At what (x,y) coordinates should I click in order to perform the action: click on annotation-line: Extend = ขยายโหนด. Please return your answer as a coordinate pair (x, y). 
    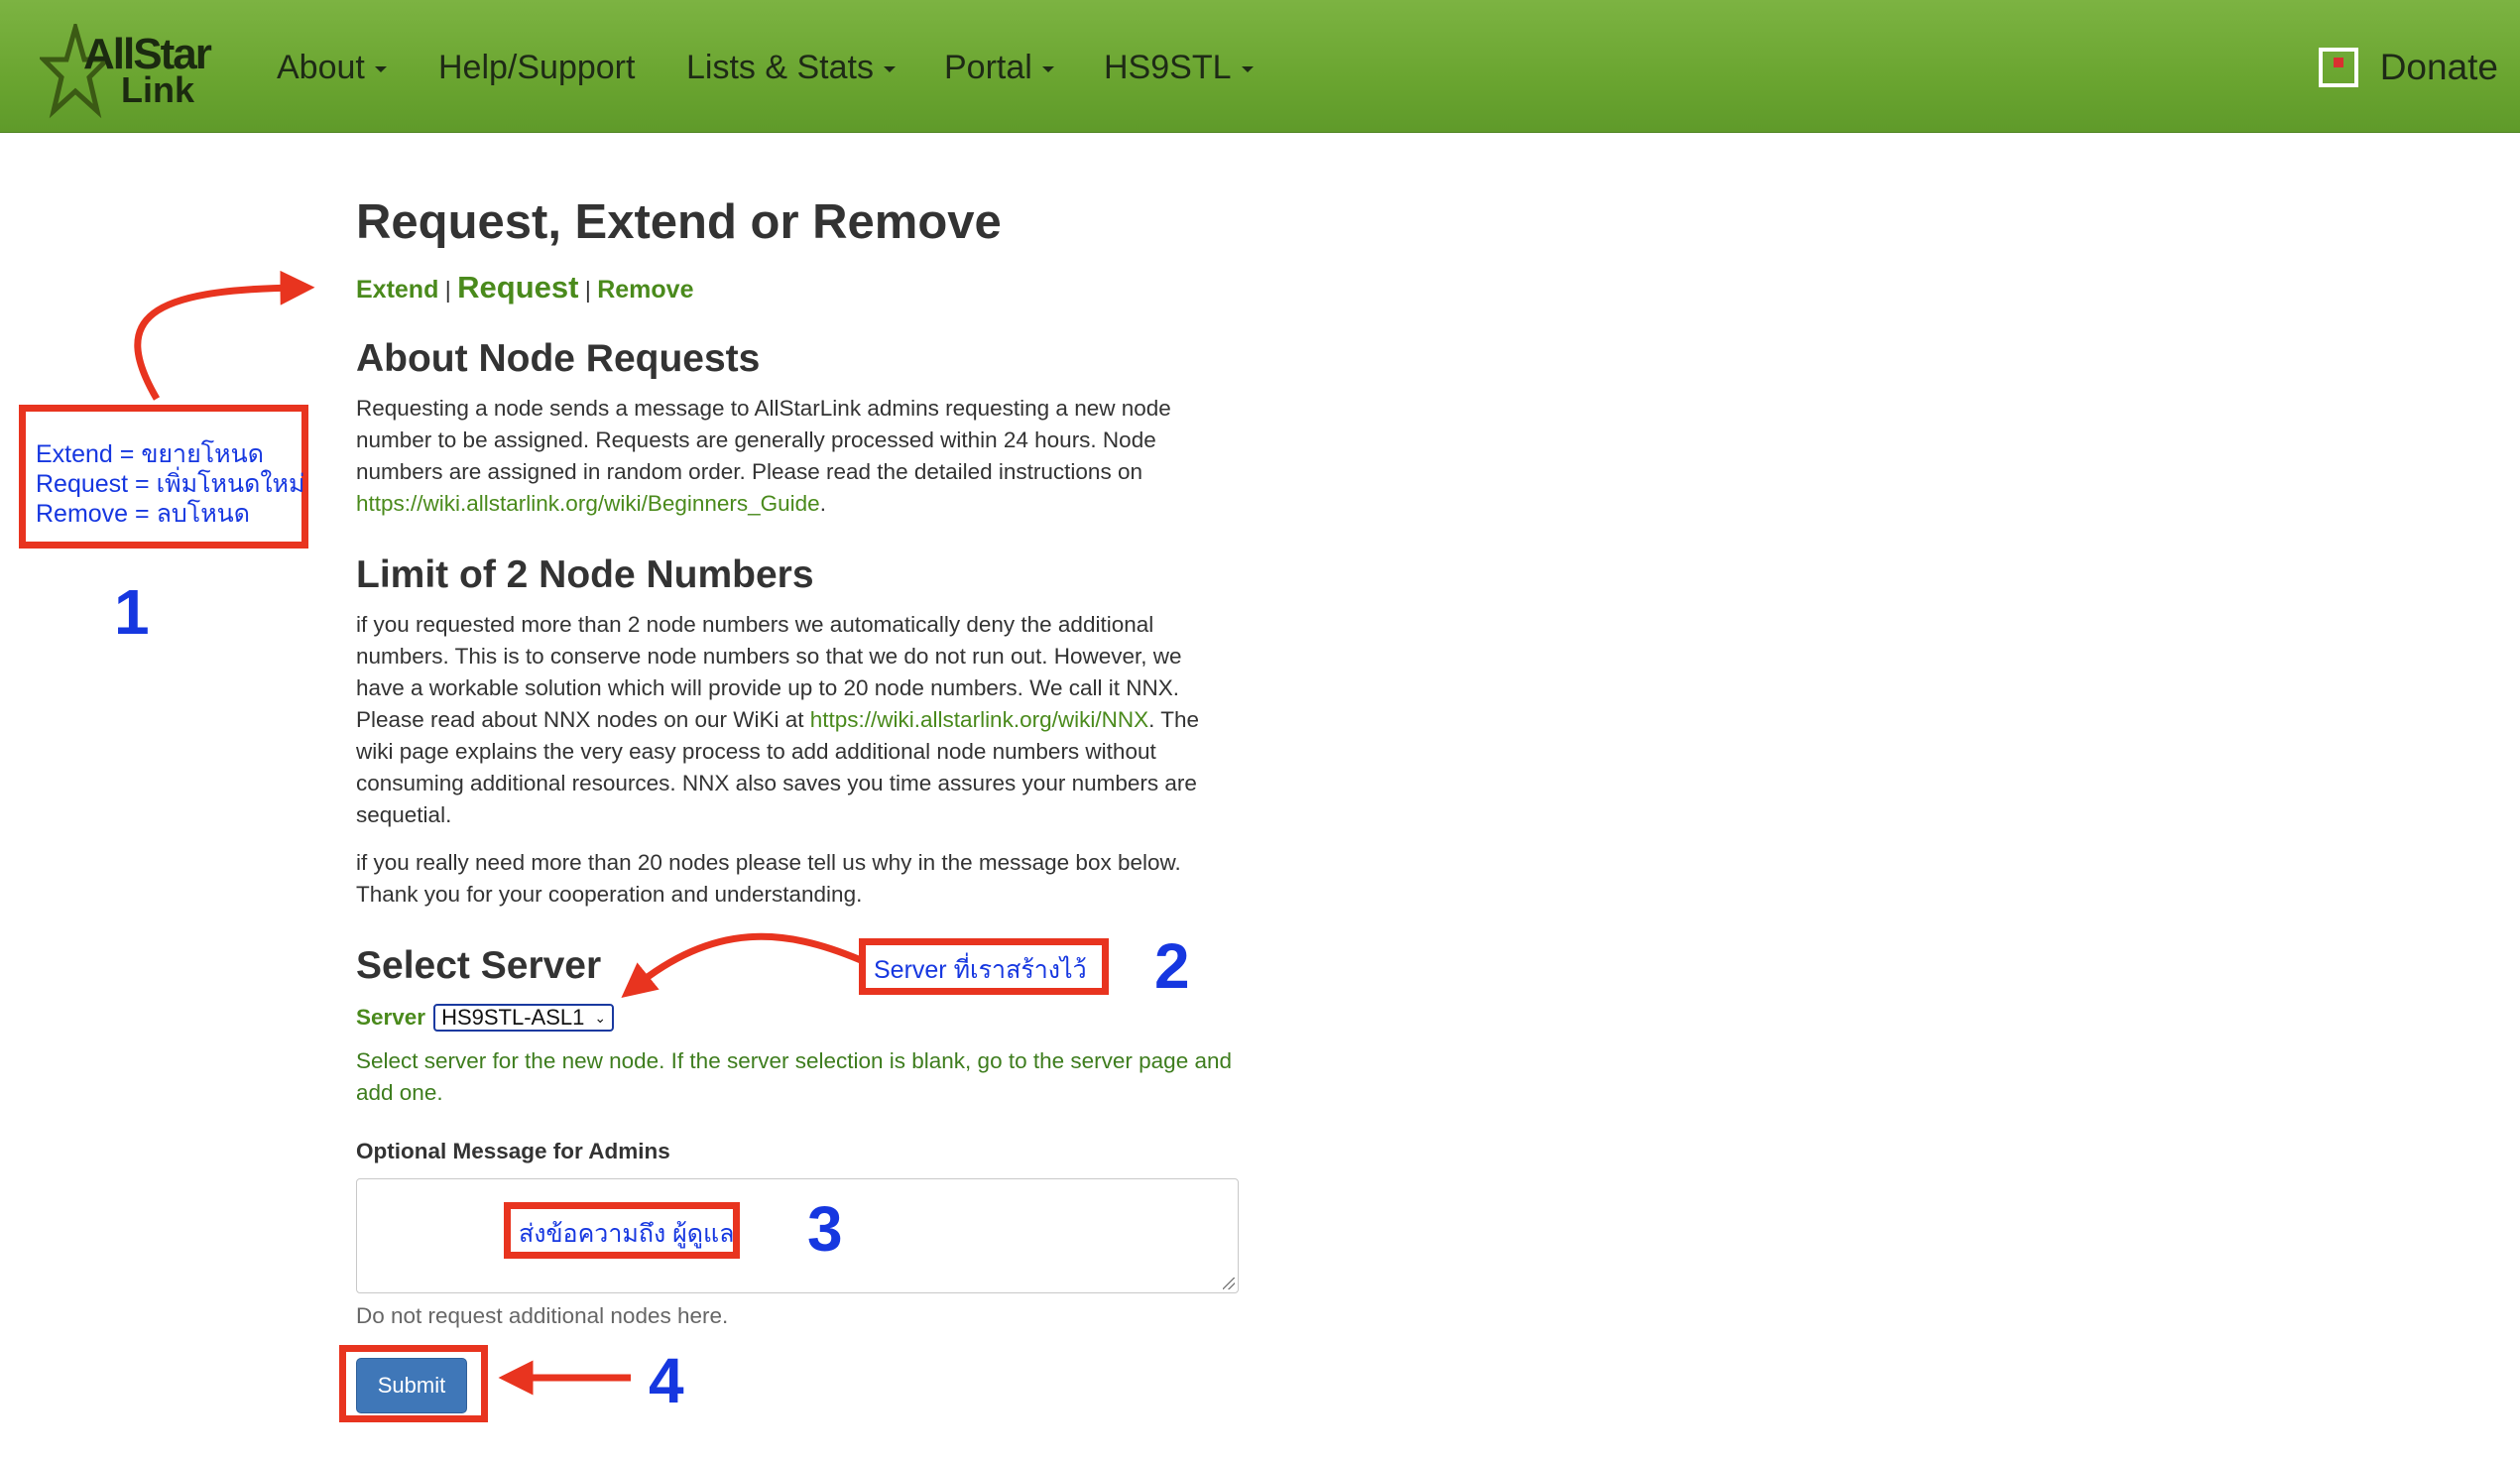
    Looking at the image, I should click on (150, 454).